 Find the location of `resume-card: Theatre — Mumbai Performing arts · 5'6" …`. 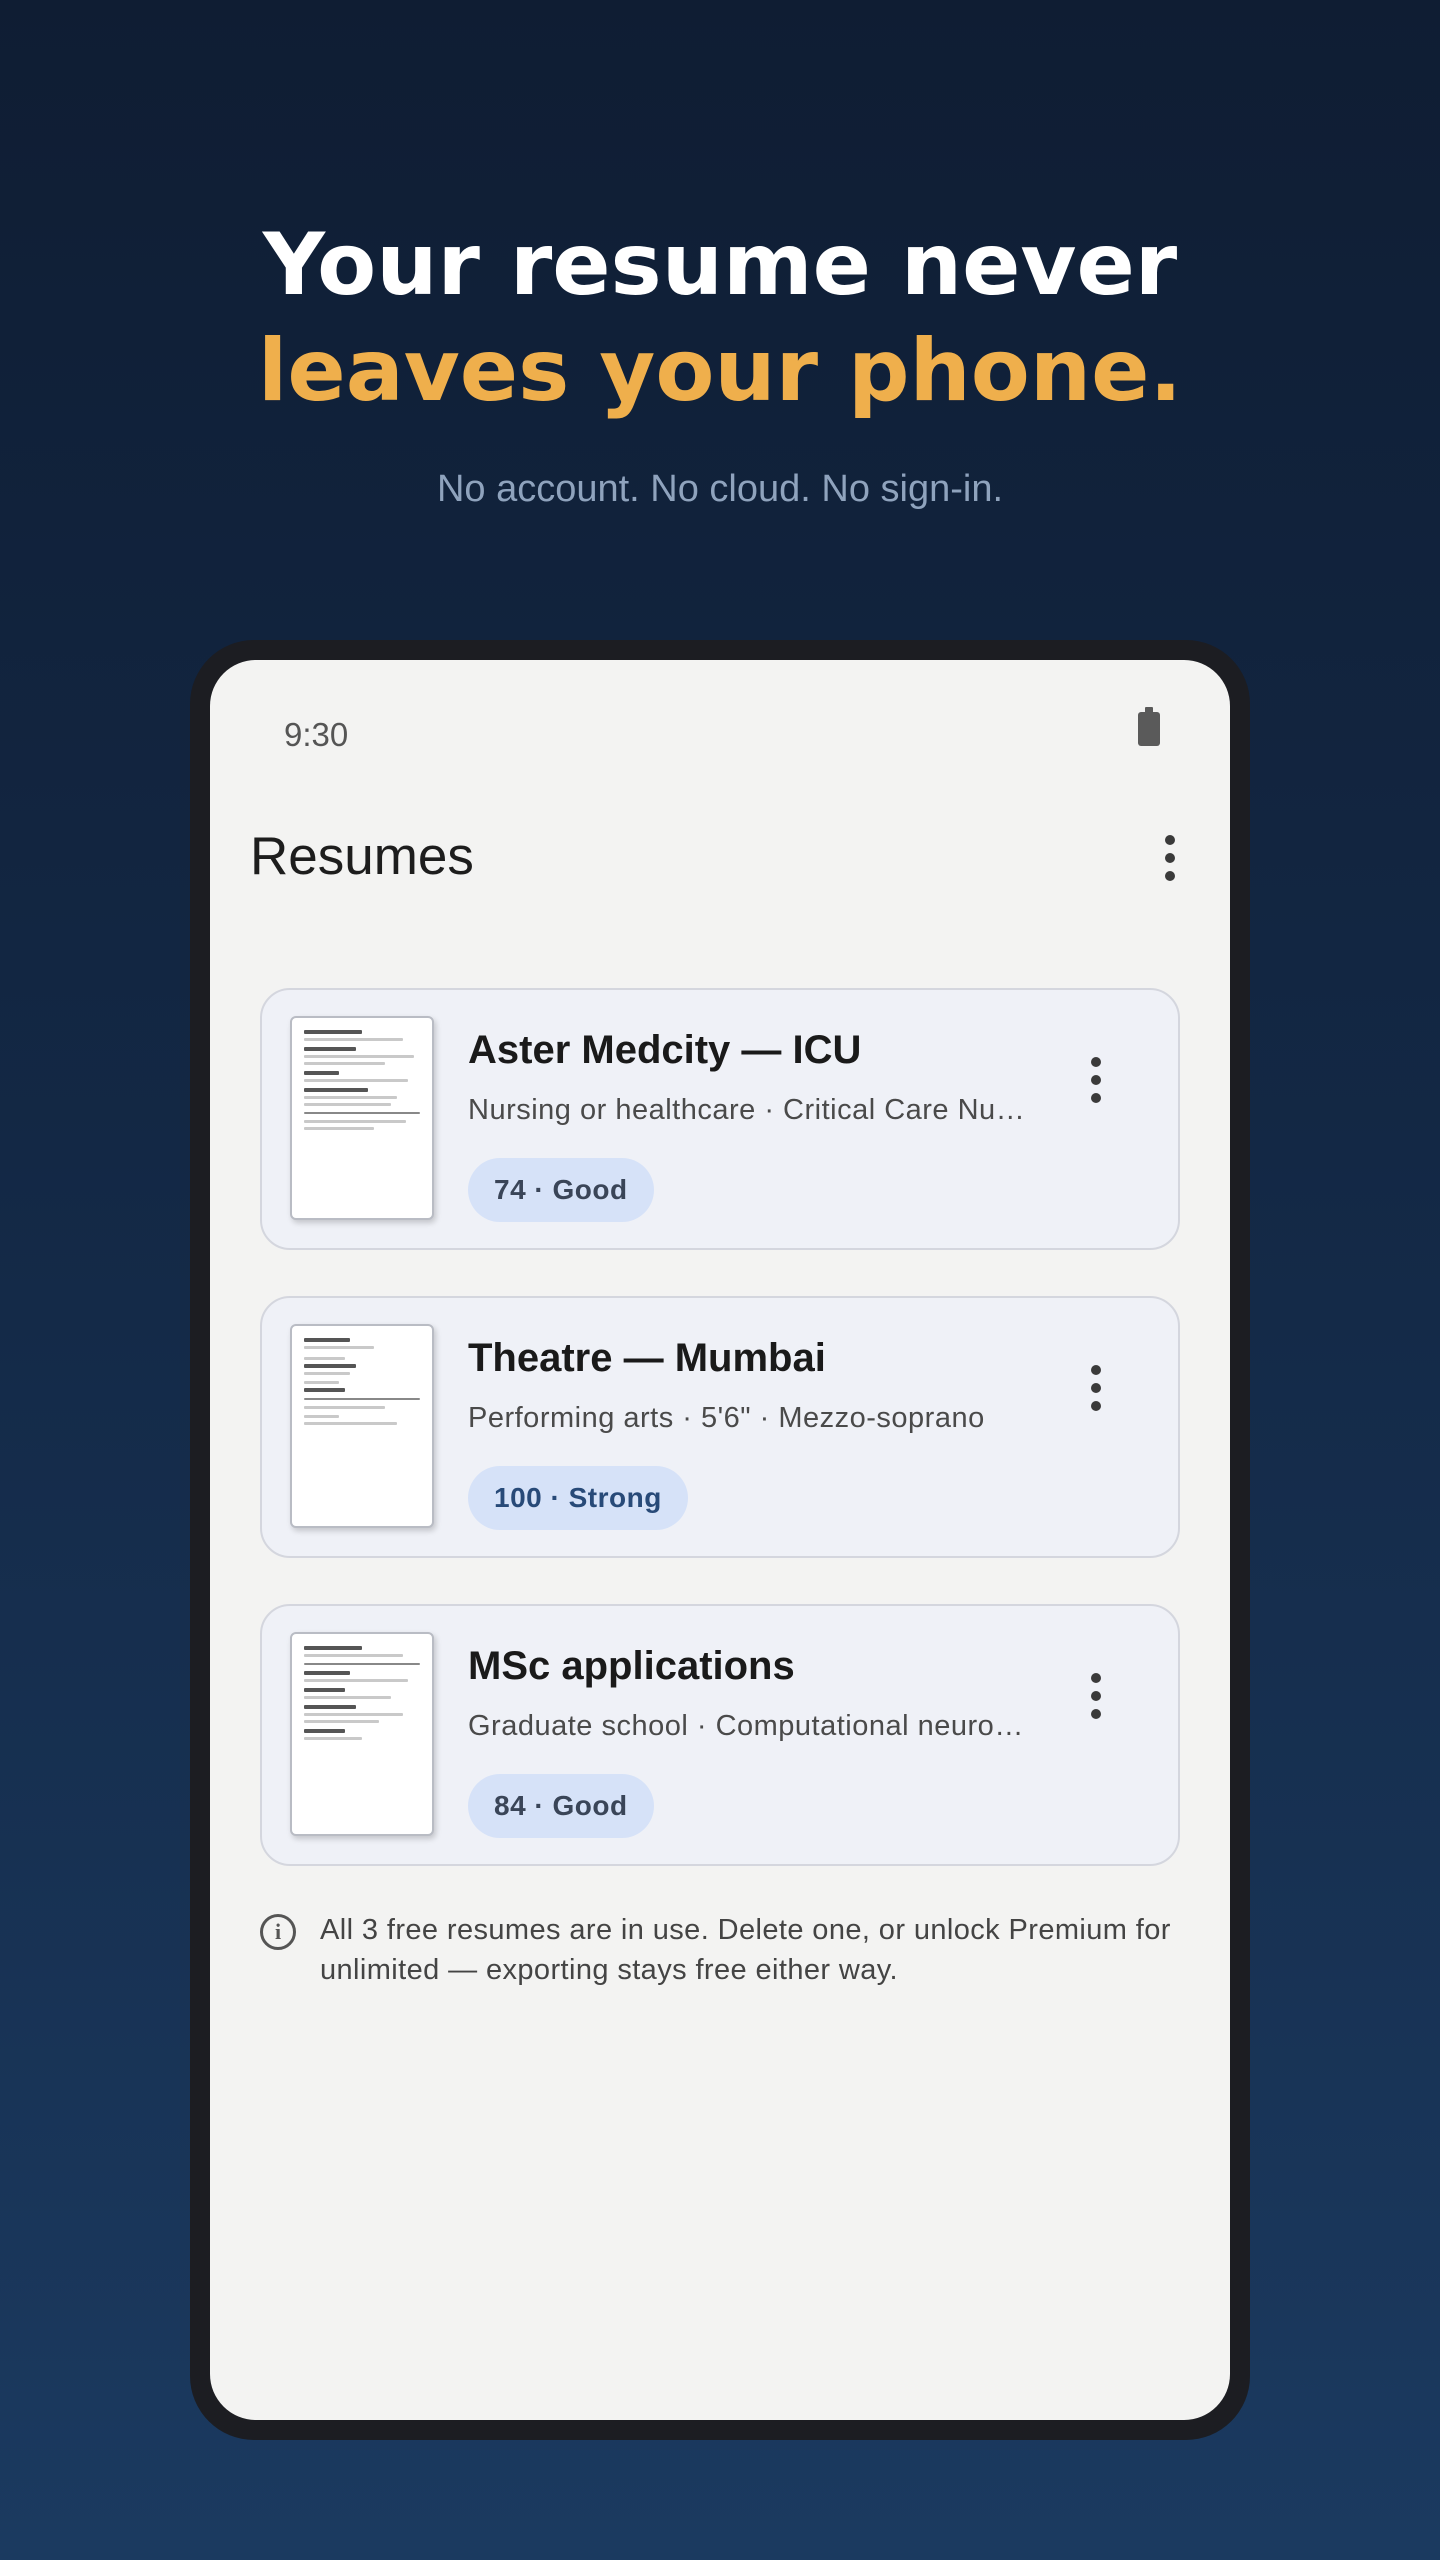

resume-card: Theatre — Mumbai Performing arts · 5'6" … is located at coordinates (720, 1427).